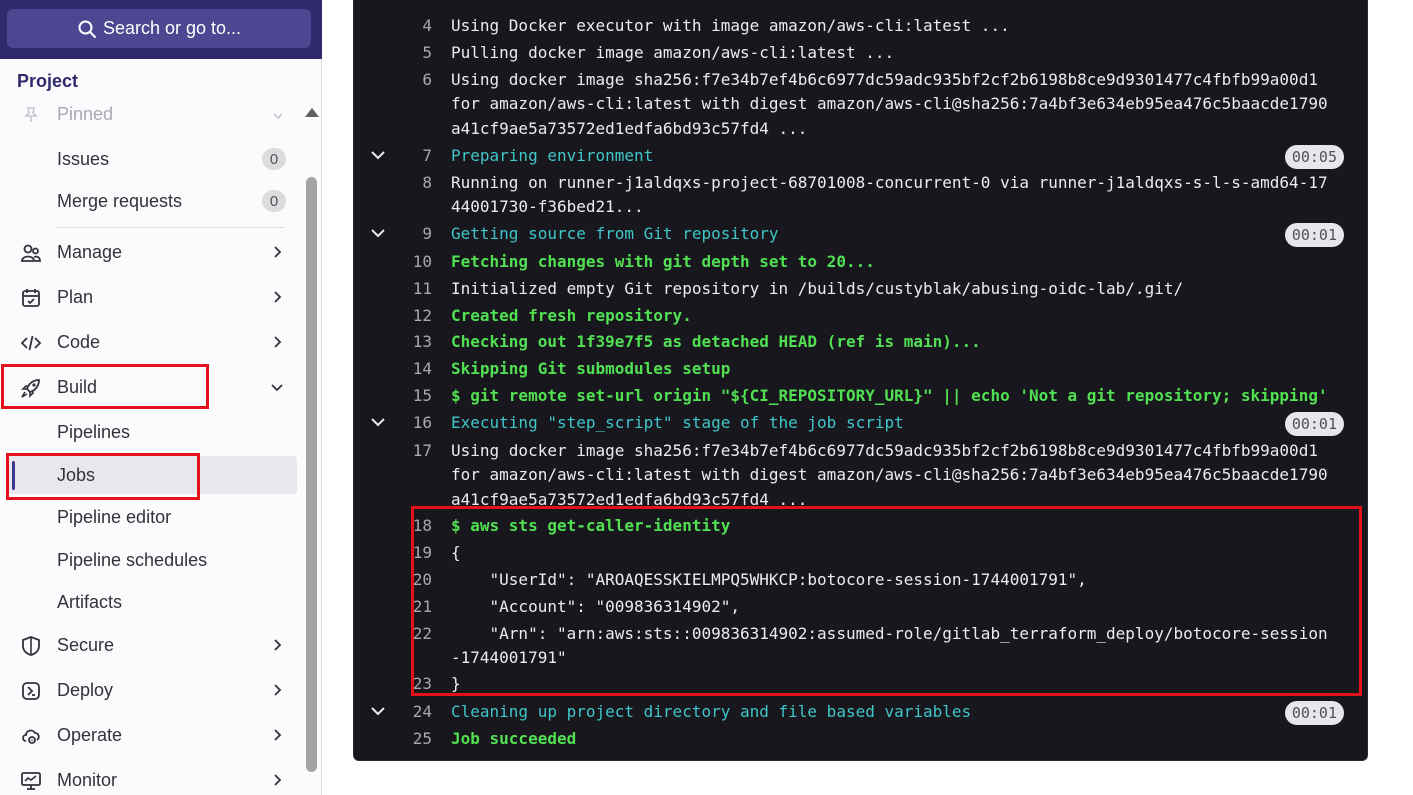 Image resolution: width=1413 pixels, height=795 pixels. What do you see at coordinates (31, 691) in the screenshot?
I see `deploy-icon` at bounding box center [31, 691].